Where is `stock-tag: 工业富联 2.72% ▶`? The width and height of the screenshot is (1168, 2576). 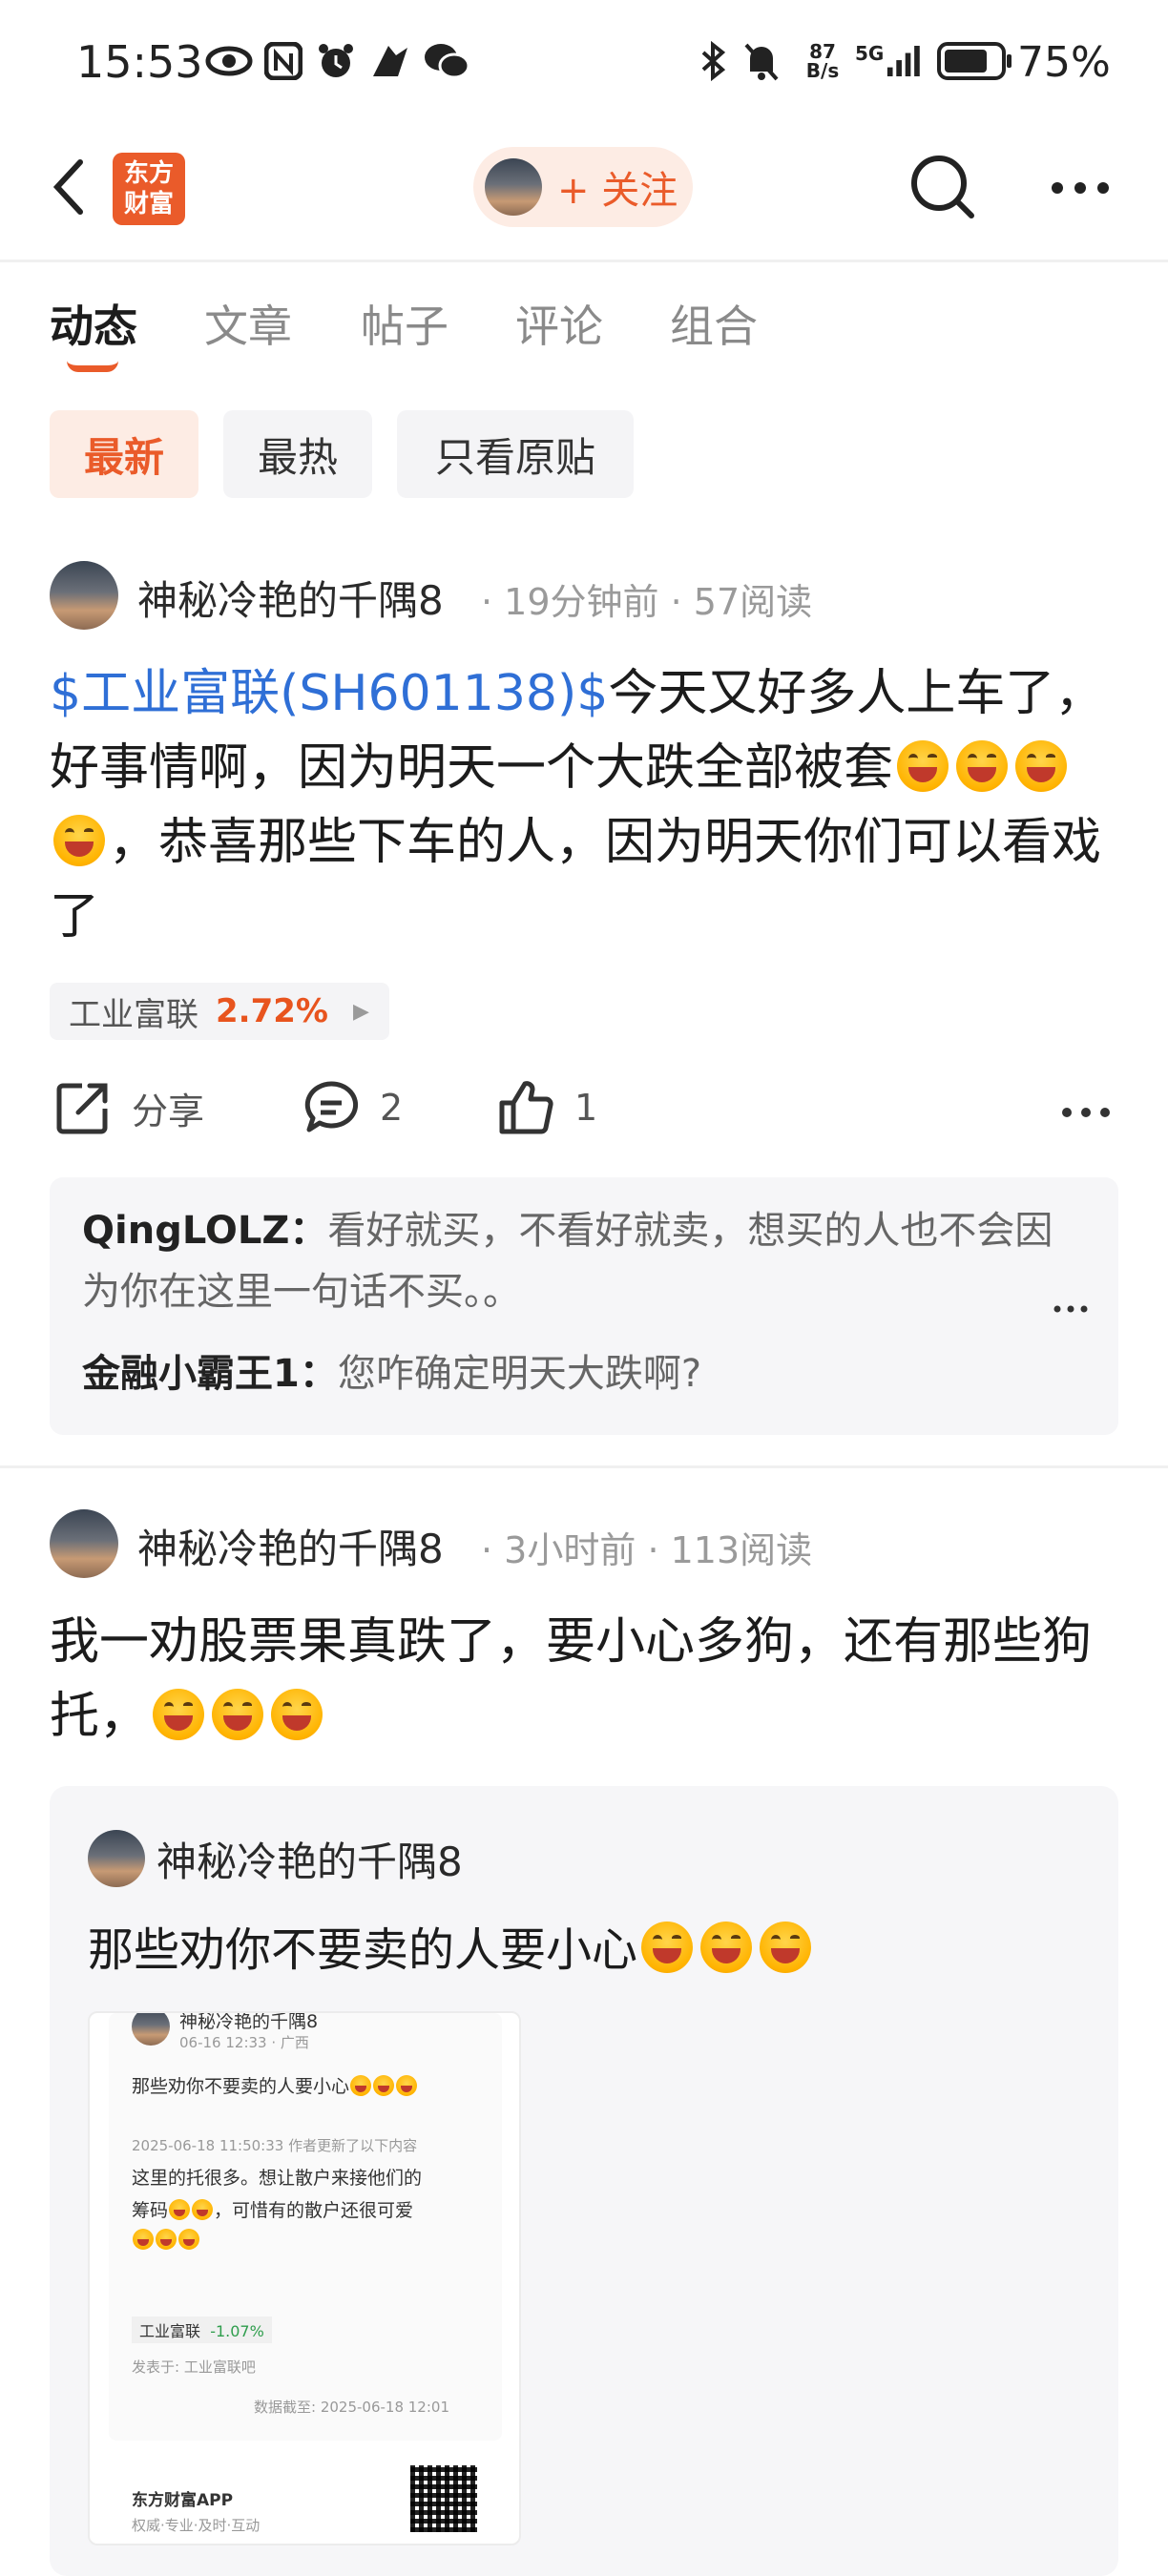
stock-tag: 工业富联 2.72% ▶ is located at coordinates (219, 1011).